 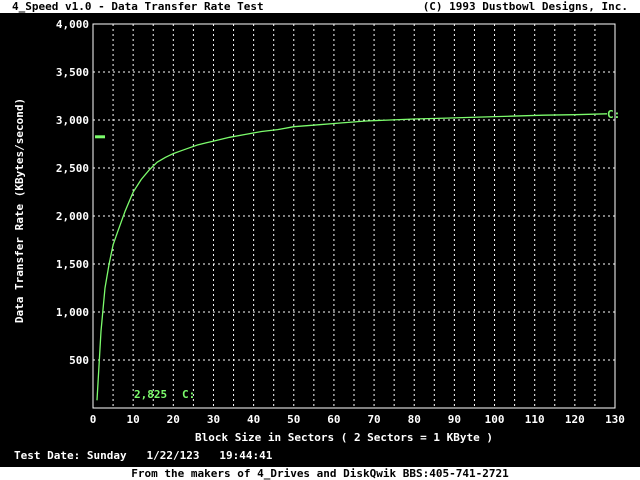 What do you see at coordinates (72, 72) in the screenshot?
I see `y-tick-label: 3,500` at bounding box center [72, 72].